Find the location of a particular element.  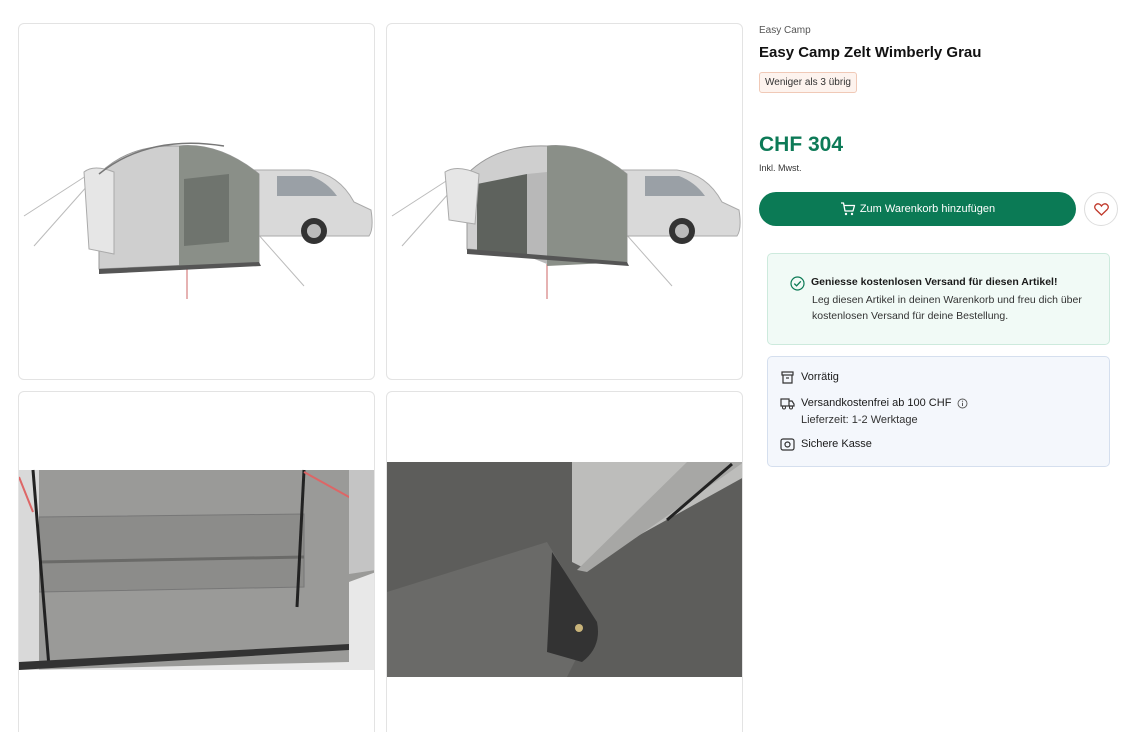

add-to-cart-label: Zum Warenkorb hinzufügen is located at coordinates (927, 209).